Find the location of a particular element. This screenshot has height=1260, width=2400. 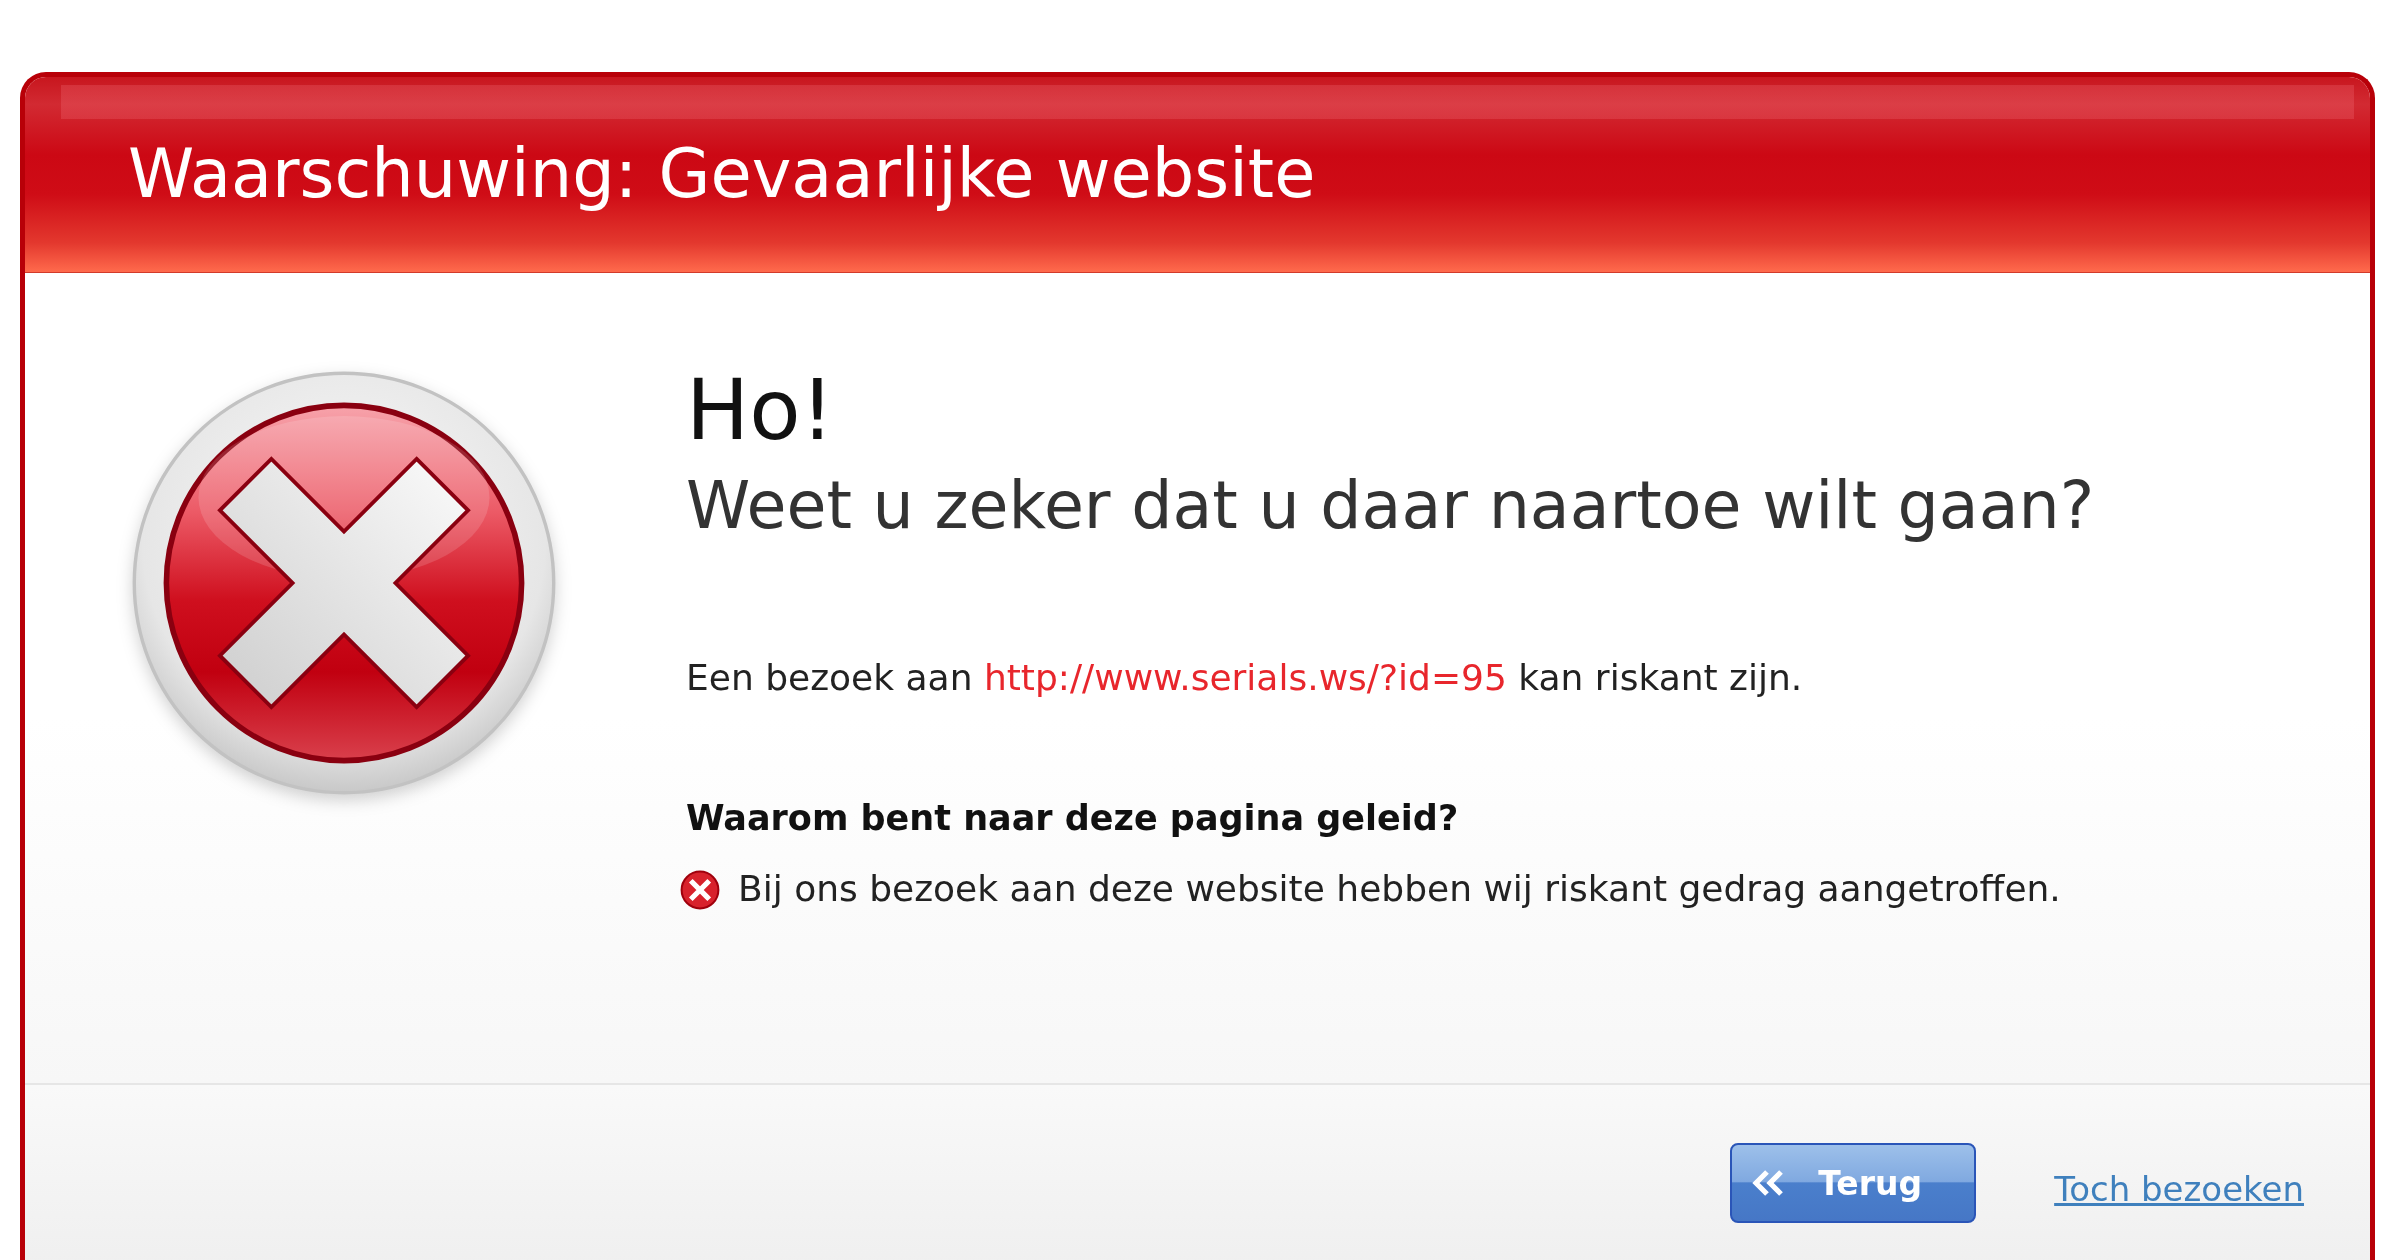

question-heading: Weet u zeker dat u daar naartoe wilt gaan? is located at coordinates (1390, 506).